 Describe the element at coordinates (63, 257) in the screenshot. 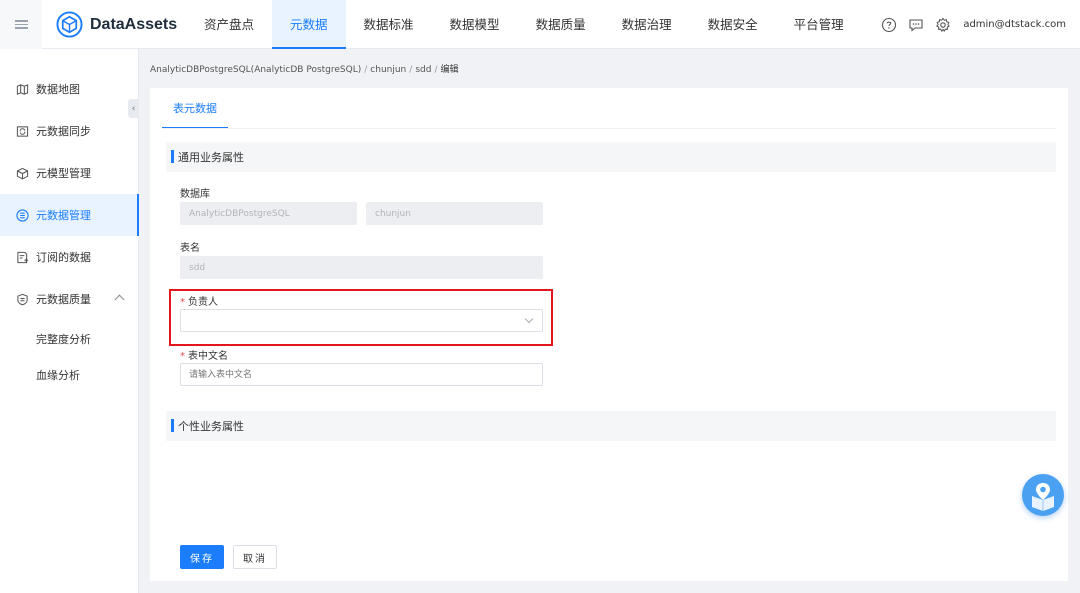

I see `sidebar-item-label: 订阅的数据` at that location.